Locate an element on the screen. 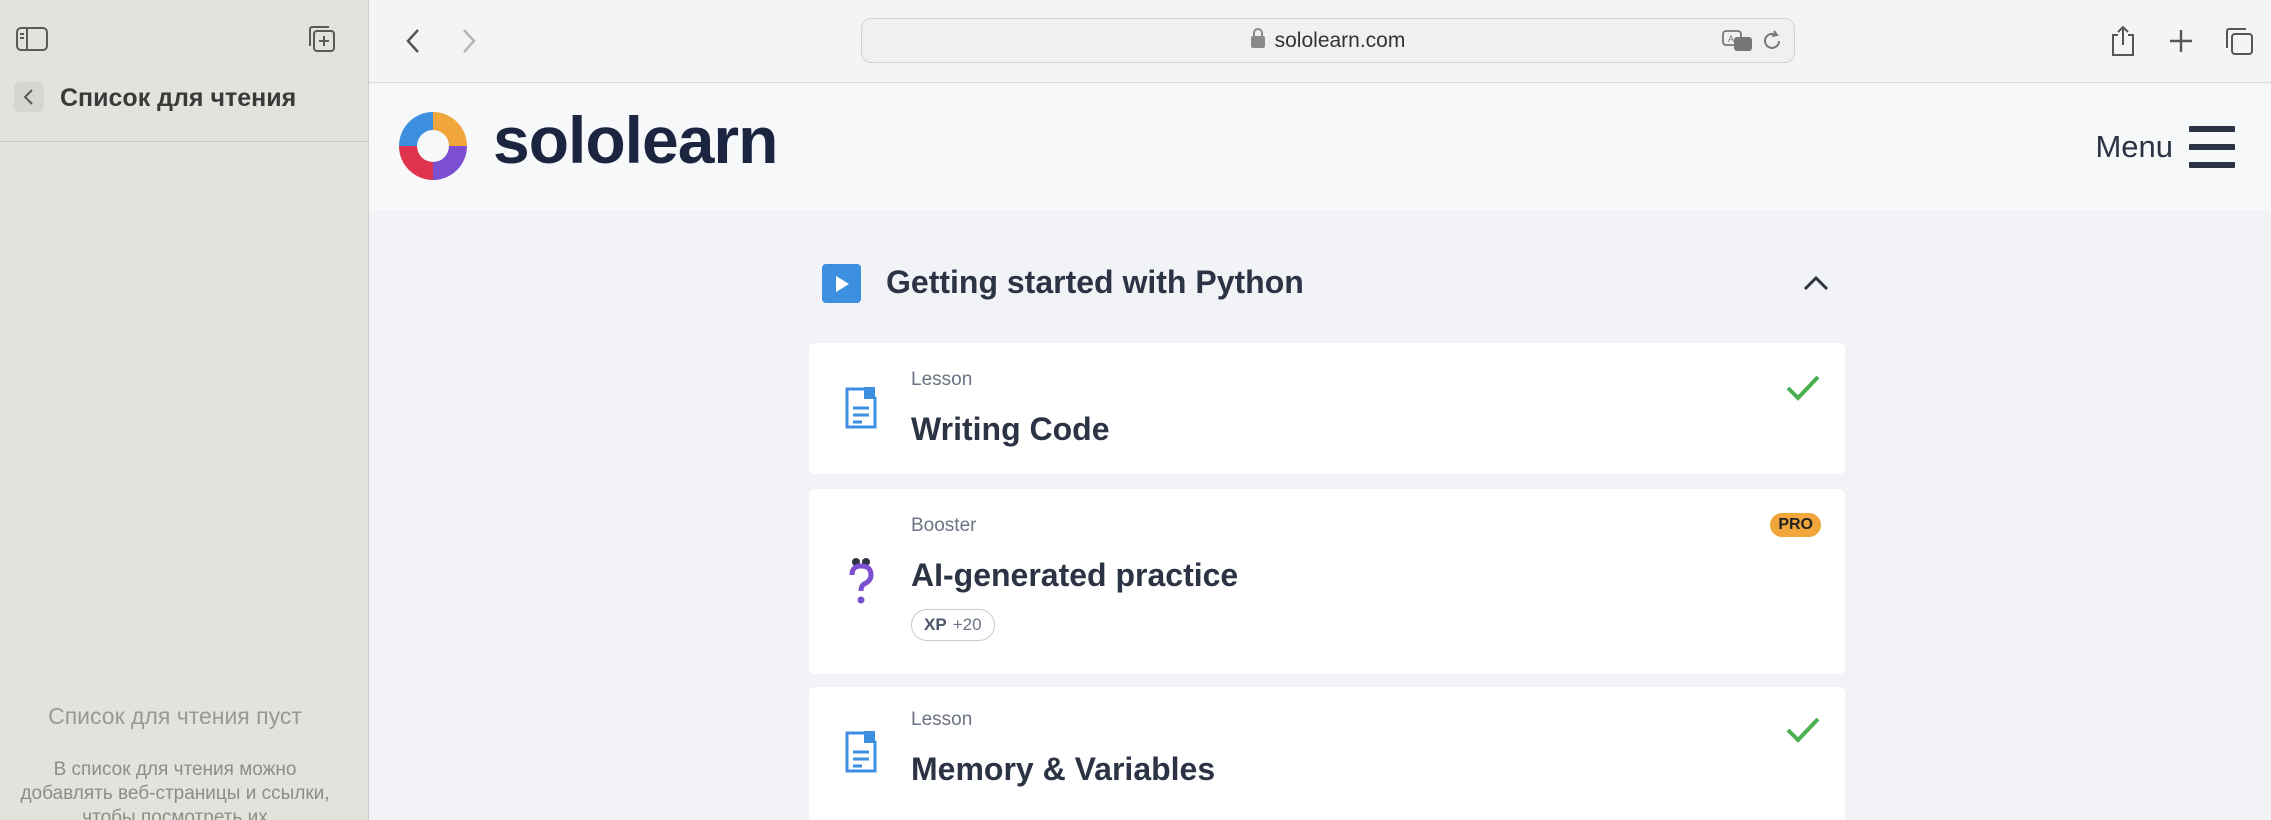  browser-toolbar: sololearn.com A is located at coordinates (1320, 41).